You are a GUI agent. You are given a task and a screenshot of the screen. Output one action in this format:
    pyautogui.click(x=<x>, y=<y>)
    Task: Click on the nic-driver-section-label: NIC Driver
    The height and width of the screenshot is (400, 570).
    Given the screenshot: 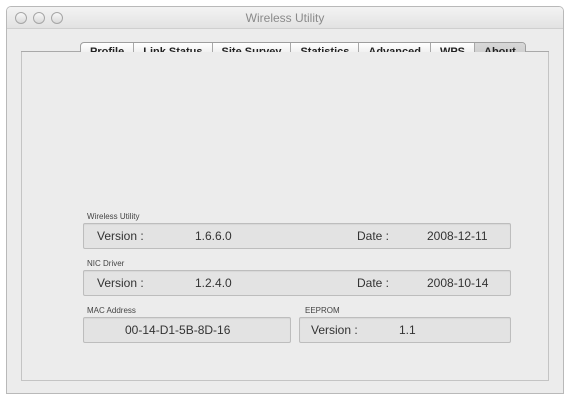 What is the action you would take?
    pyautogui.click(x=106, y=263)
    